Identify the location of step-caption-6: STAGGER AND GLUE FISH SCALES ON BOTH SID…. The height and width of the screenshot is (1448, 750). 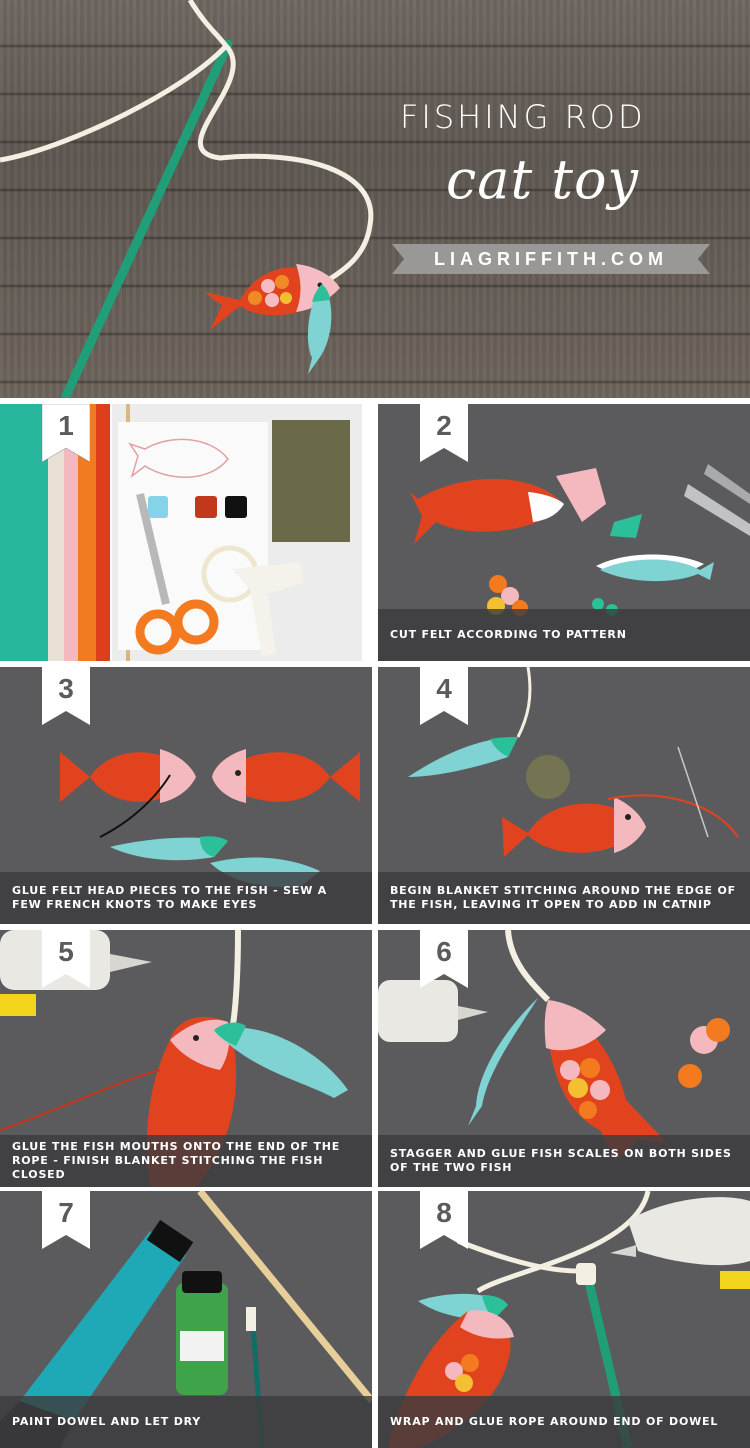
(564, 1161).